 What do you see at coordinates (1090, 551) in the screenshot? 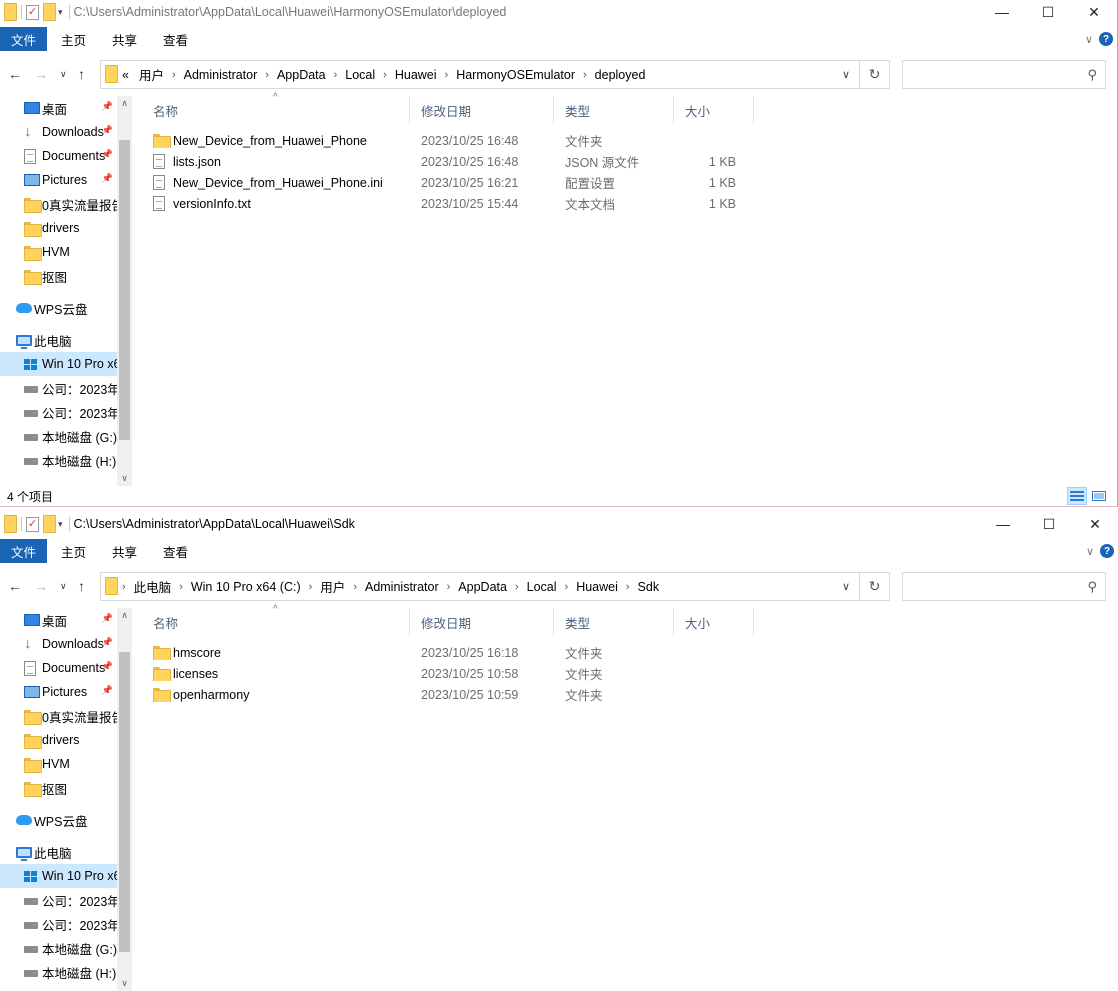
I see `expand-ribbon-chevron-icon: ∨` at bounding box center [1090, 551].